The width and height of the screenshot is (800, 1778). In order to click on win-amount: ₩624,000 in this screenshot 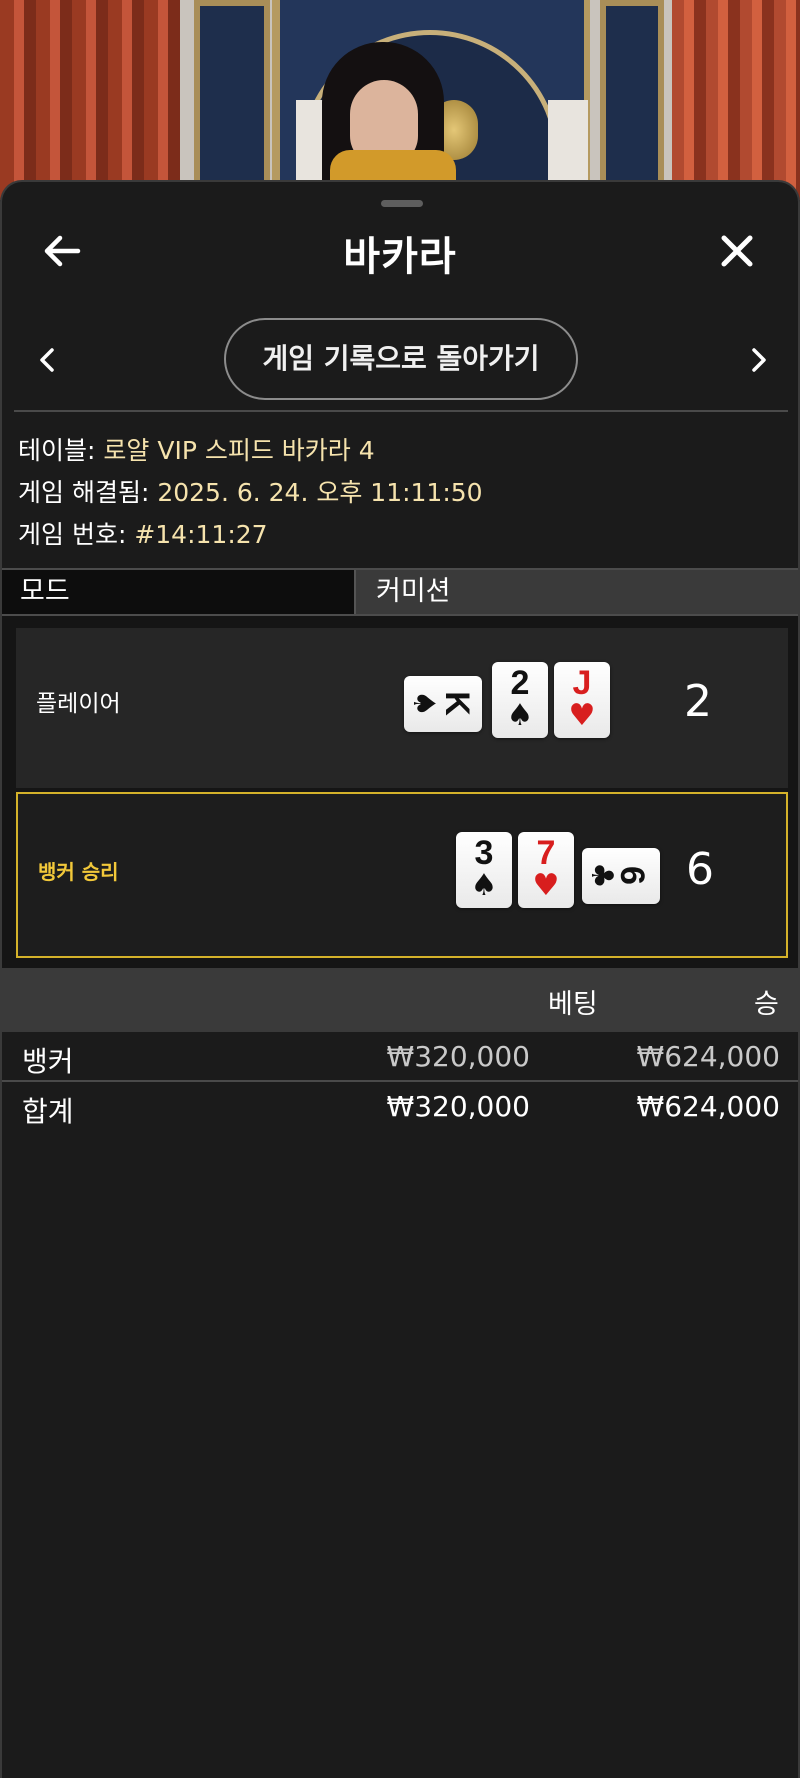, I will do `click(708, 1056)`.